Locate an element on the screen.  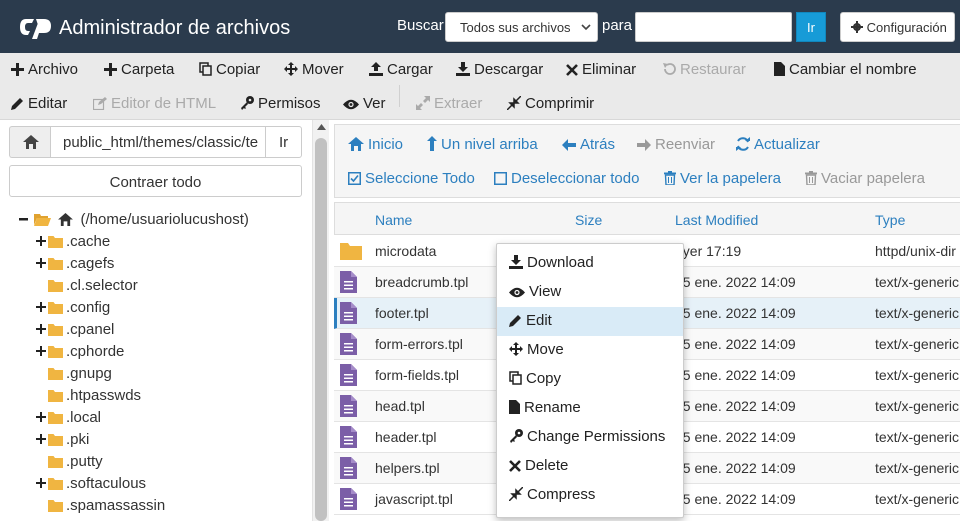
file-name: microdata is located at coordinates (405, 251).